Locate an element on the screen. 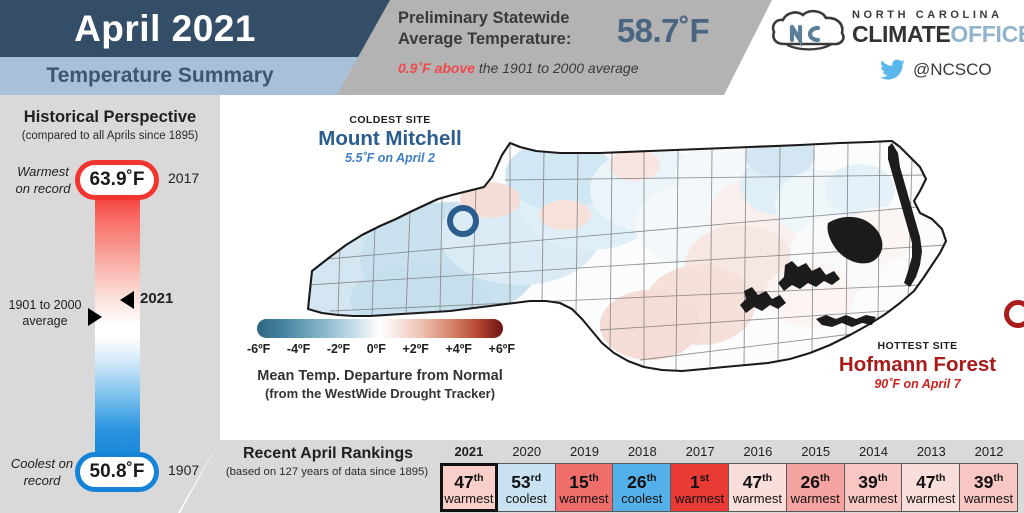 Image resolution: width=1024 pixels, height=513 pixels. ranking-column: 2012 39th warmest is located at coordinates (988, 477).